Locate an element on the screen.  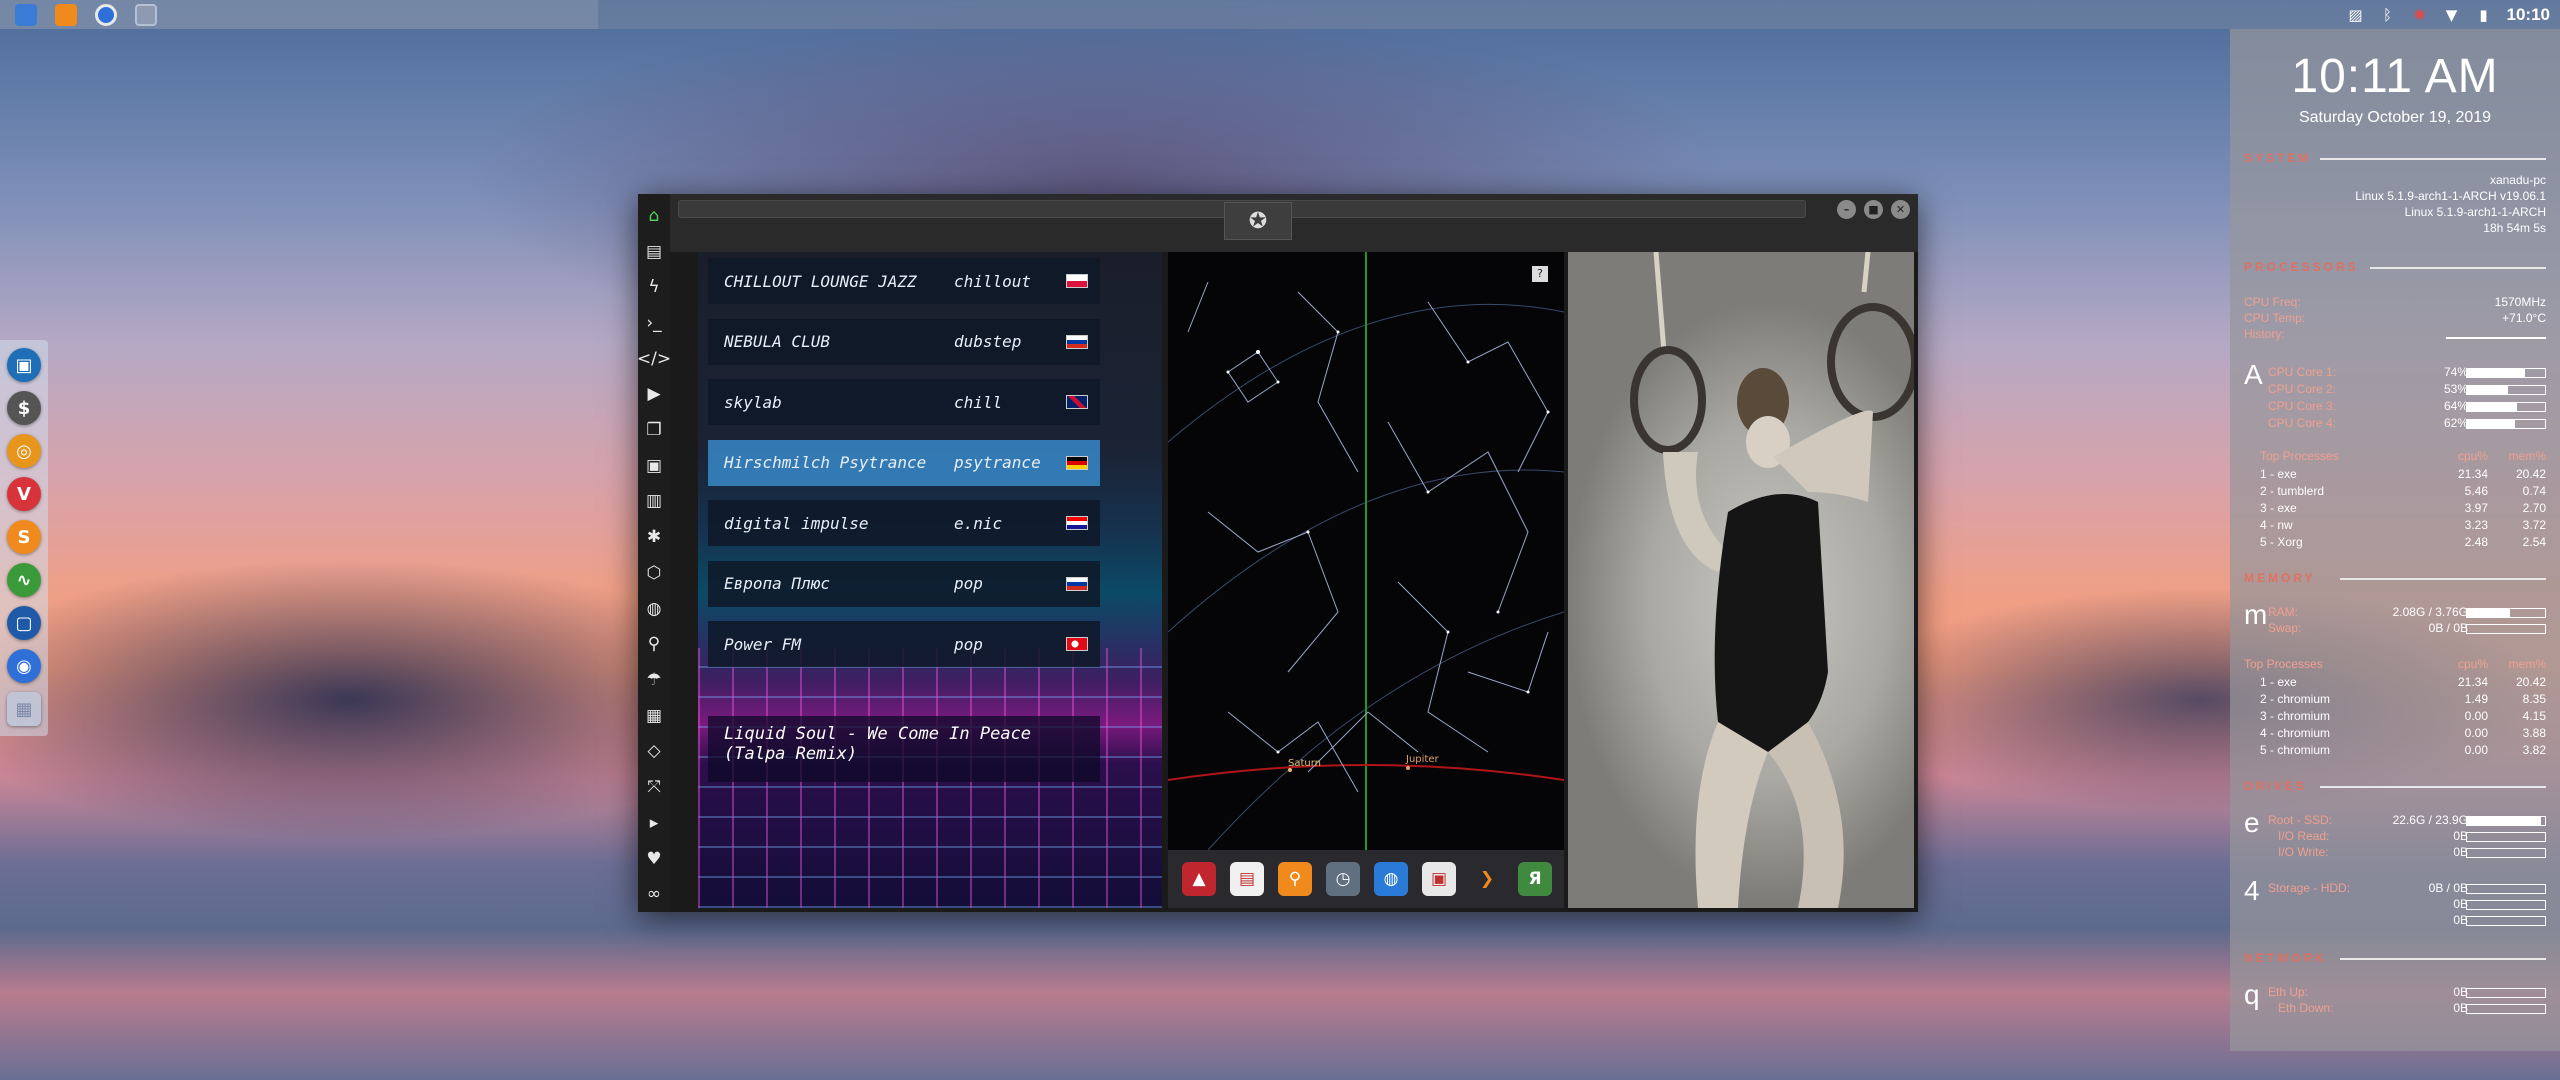
launcher is located at coordinates (299, 14).